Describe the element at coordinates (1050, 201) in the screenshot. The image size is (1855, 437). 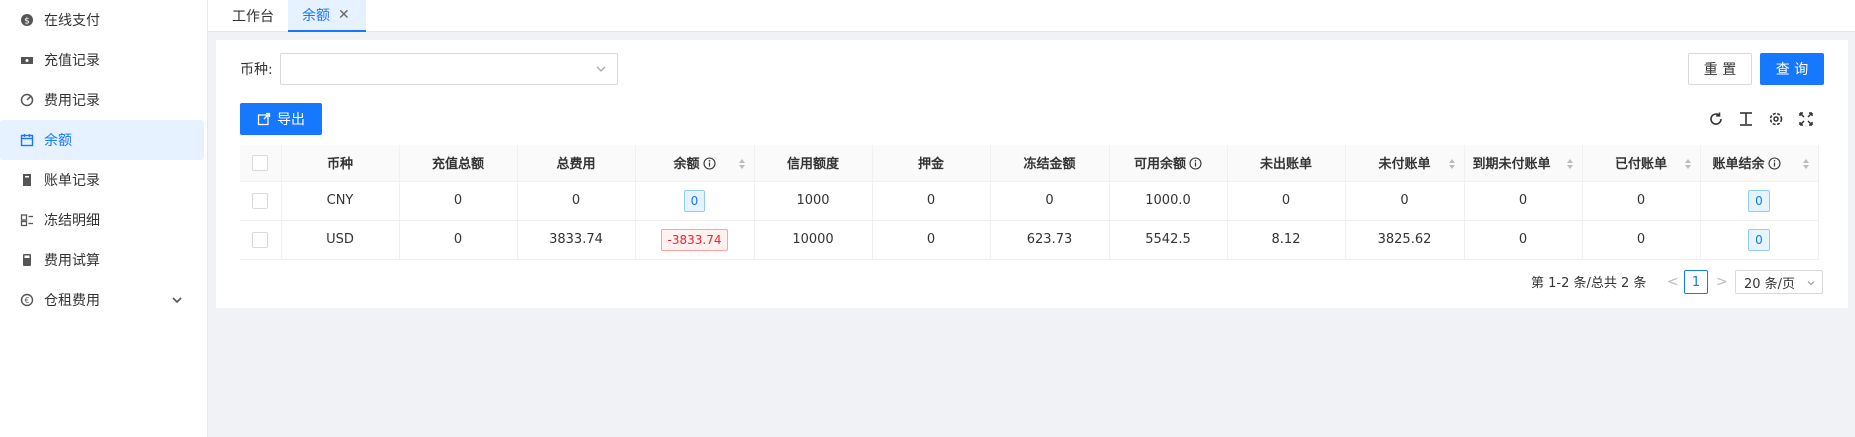
I see `cell-frozen-amount: 0` at that location.